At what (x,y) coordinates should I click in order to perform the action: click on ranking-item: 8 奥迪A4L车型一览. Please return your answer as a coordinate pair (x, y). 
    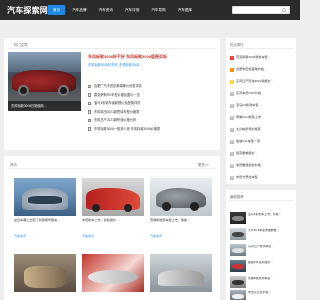
    Looking at the image, I should click on (261, 141).